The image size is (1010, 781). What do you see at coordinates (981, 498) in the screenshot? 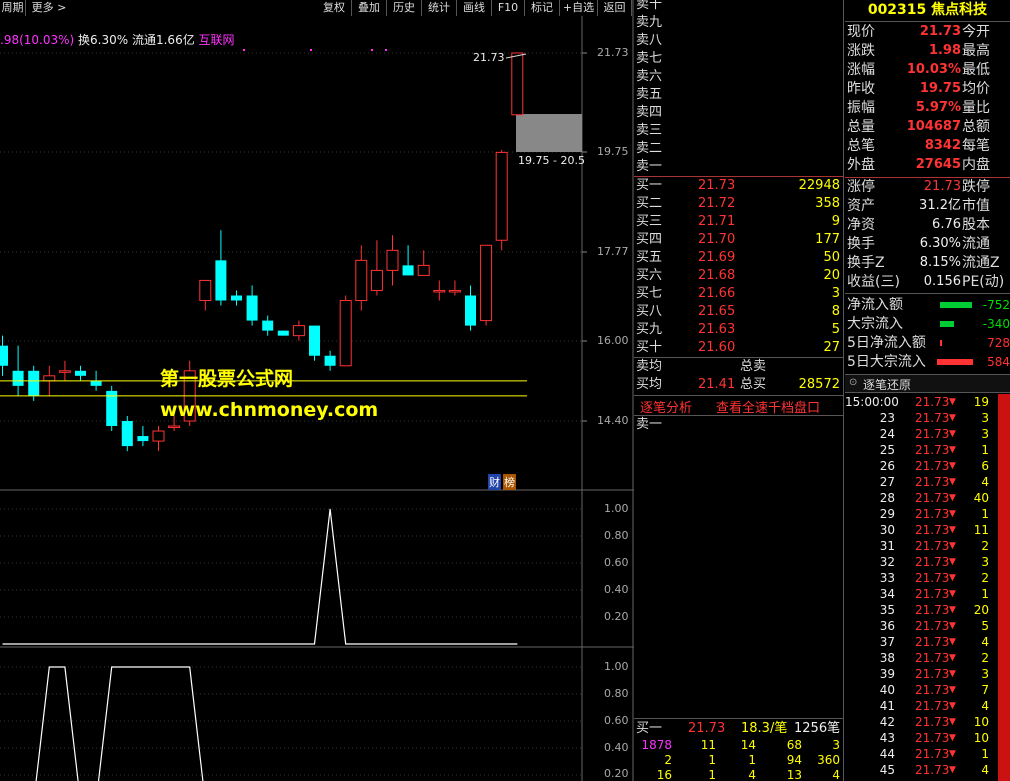
I see `tick-volume: 40` at bounding box center [981, 498].